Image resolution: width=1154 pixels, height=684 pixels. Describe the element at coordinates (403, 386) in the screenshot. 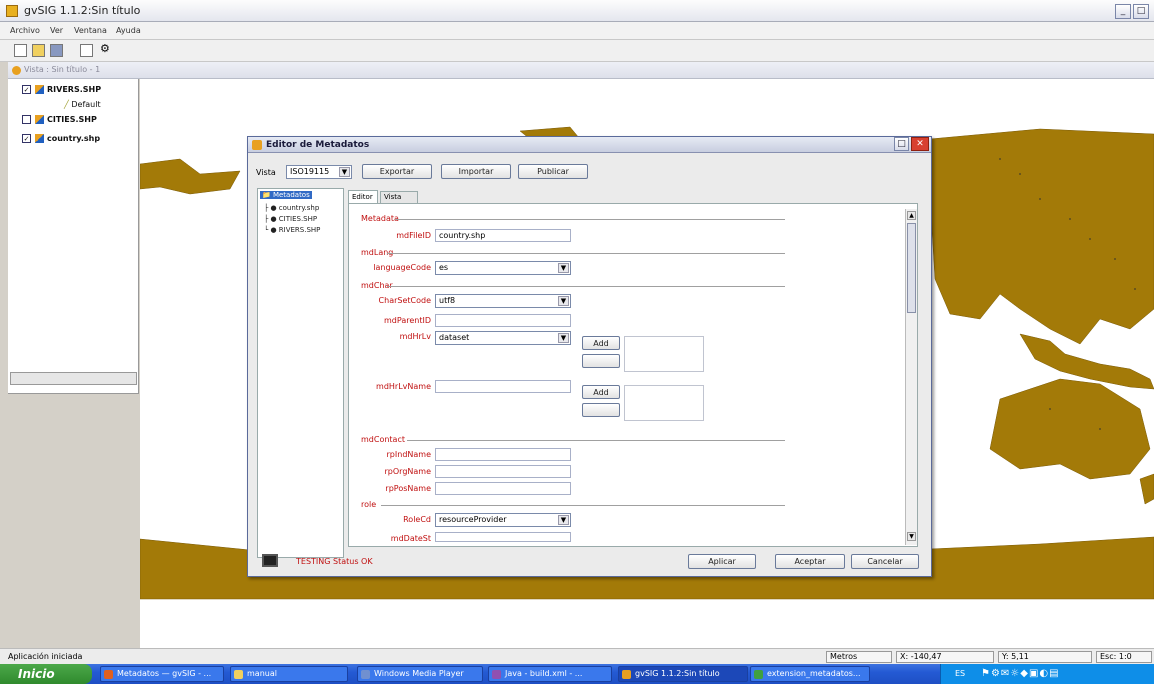

I see `mdhrlvname-label: mdHrLvName` at that location.